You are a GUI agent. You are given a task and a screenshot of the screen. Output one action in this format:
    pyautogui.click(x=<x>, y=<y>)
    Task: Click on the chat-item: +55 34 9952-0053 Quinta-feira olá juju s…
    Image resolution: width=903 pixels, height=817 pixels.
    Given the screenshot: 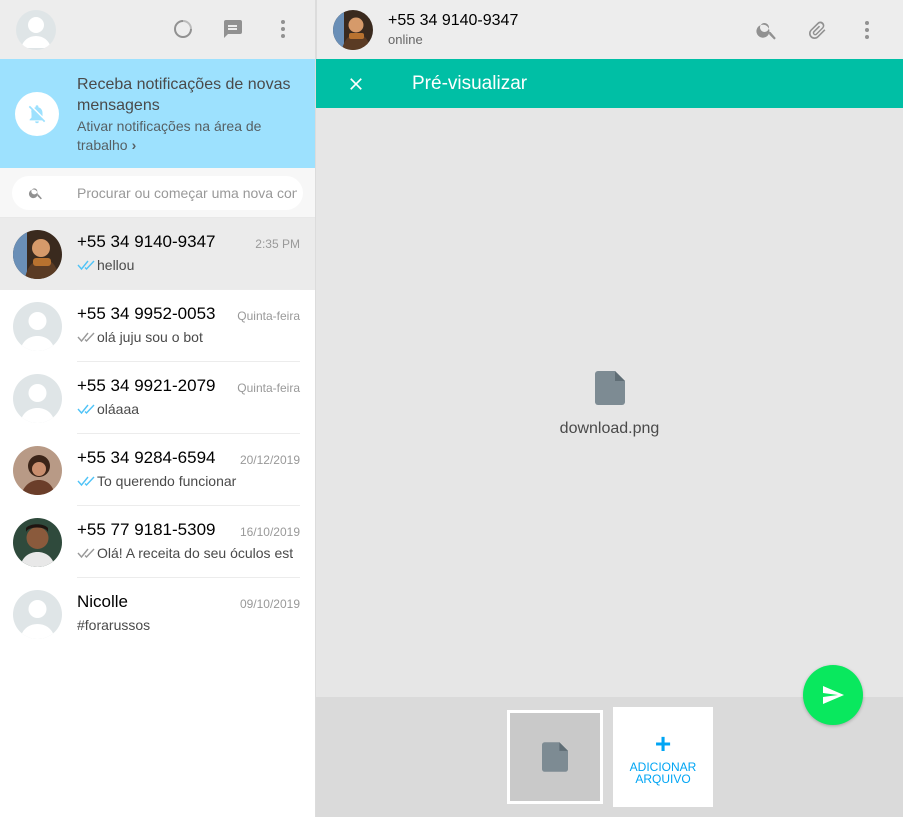 What is the action you would take?
    pyautogui.click(x=157, y=326)
    